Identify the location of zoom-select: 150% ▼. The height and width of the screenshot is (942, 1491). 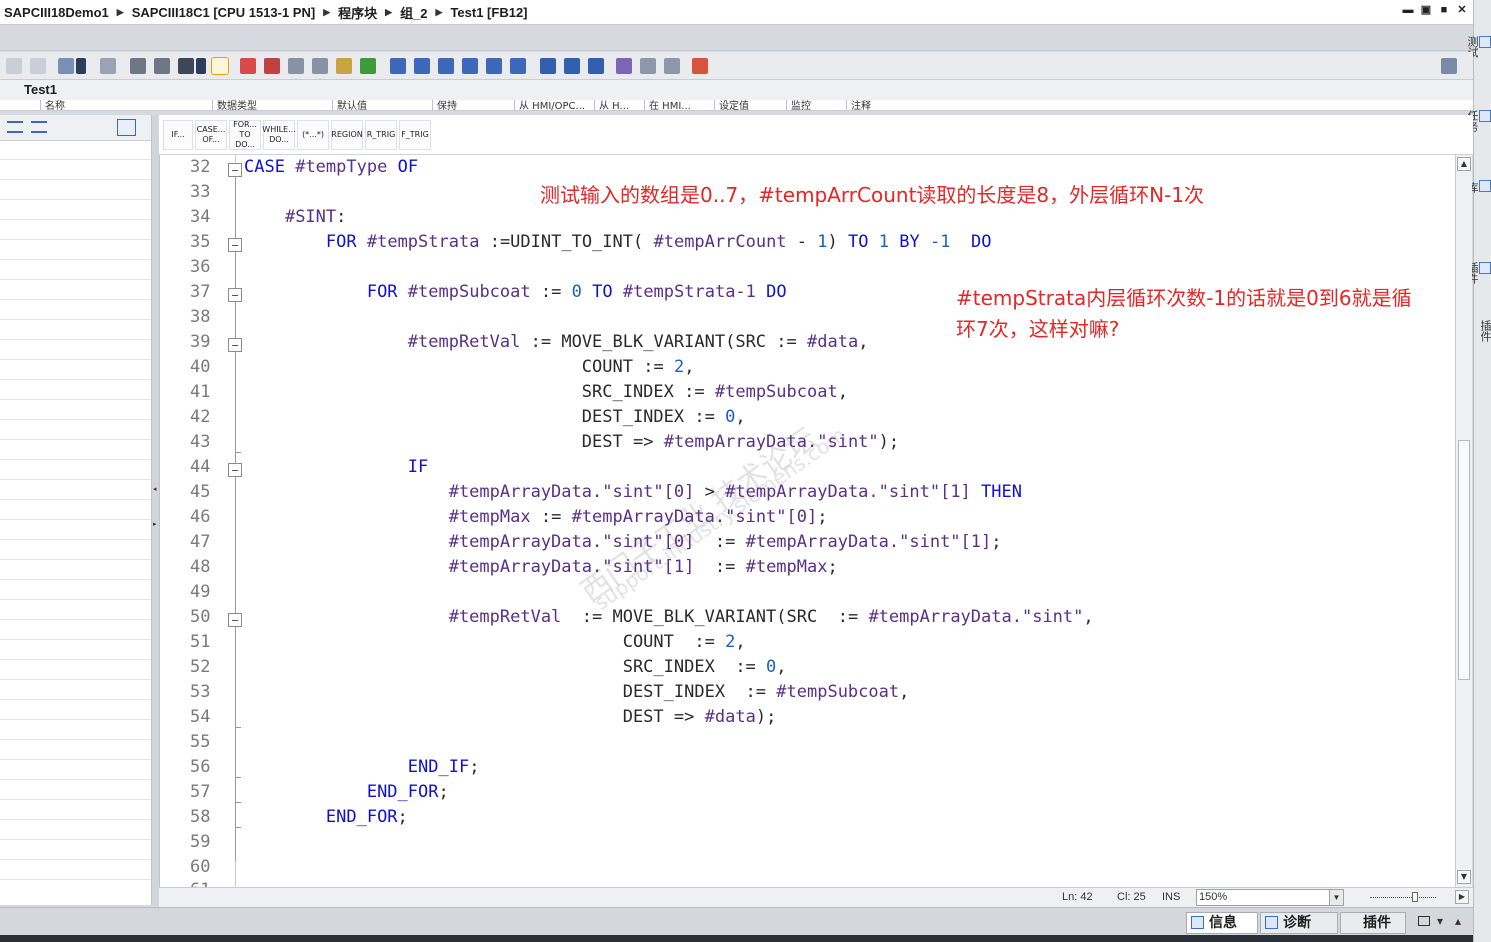
(1270, 897).